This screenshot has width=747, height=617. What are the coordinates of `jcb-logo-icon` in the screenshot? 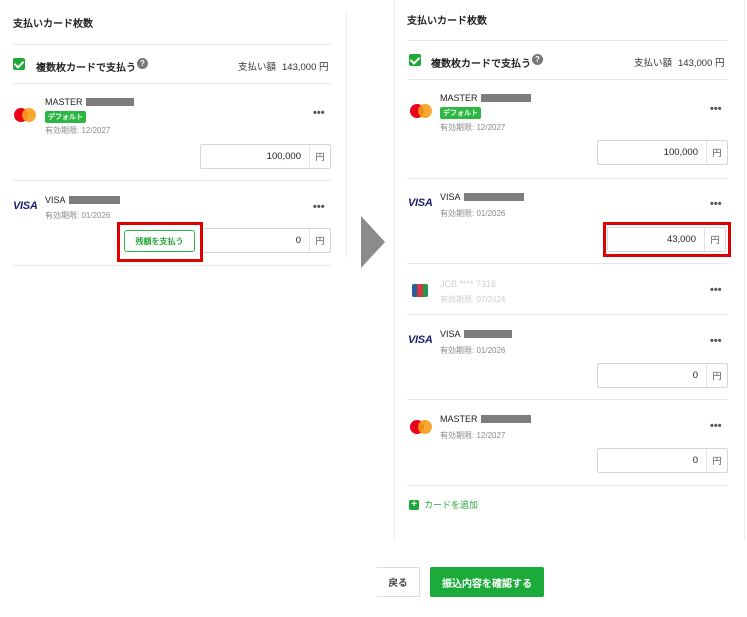 It's located at (420, 290).